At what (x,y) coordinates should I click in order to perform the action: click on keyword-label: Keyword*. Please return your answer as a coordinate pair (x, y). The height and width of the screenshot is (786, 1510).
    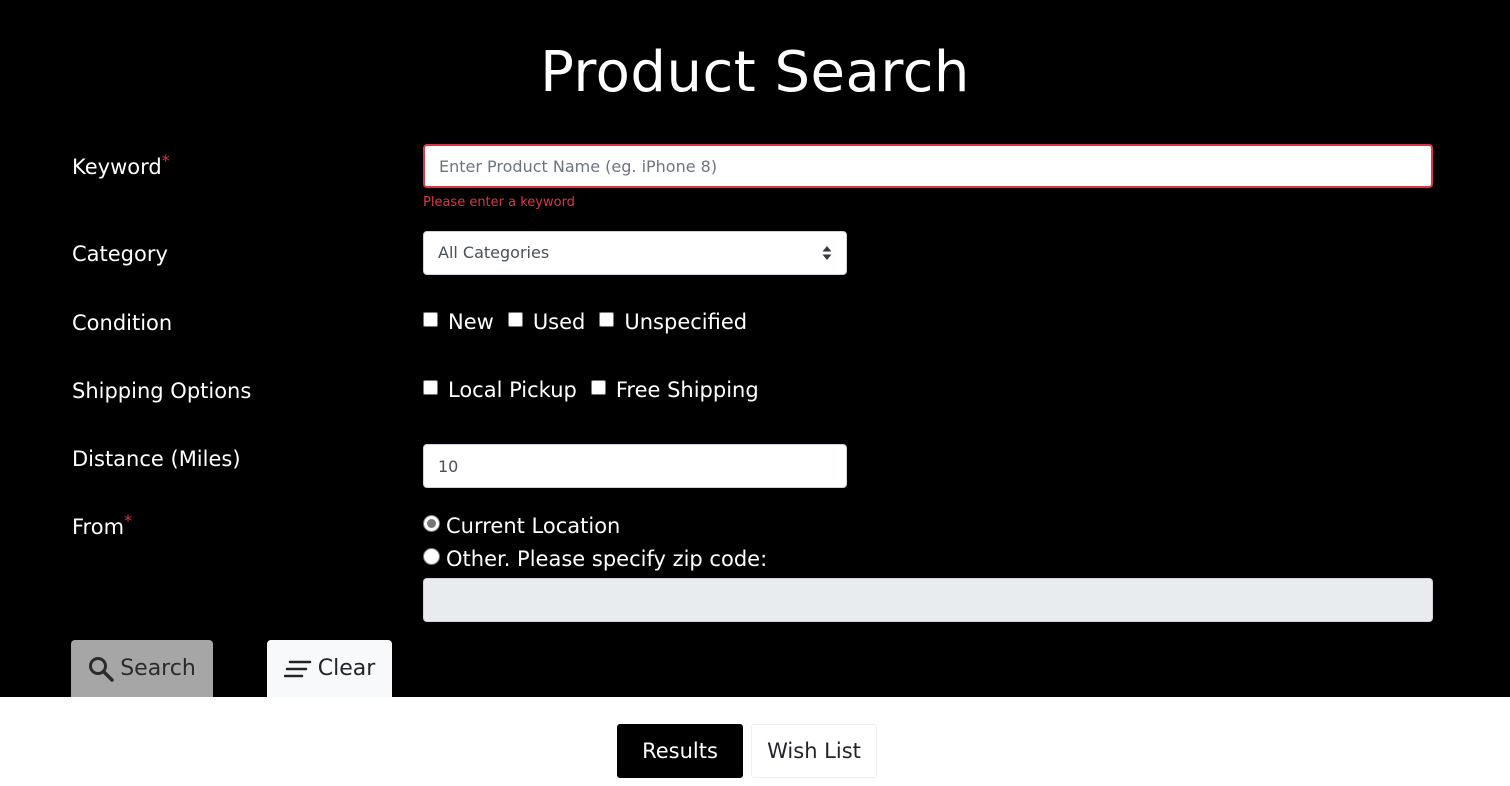
    Looking at the image, I should click on (121, 165).